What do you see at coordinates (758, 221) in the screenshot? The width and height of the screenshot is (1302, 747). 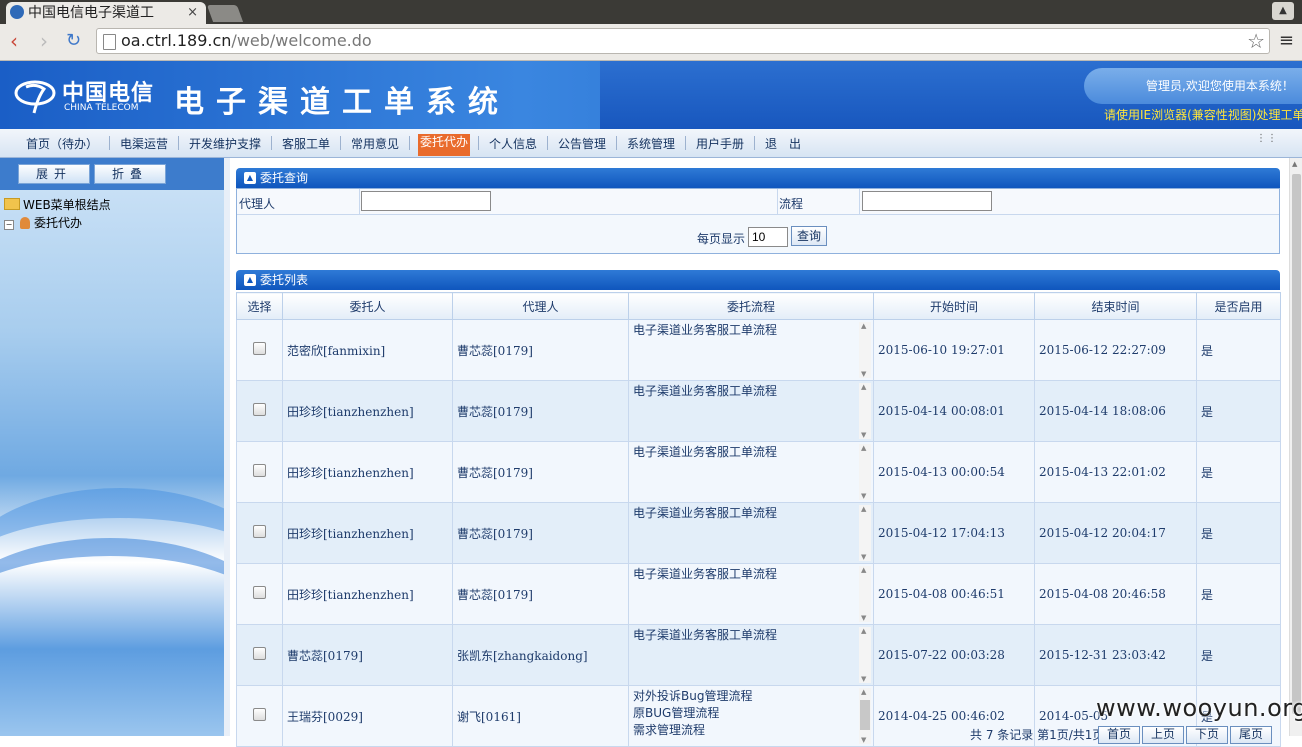 I see `query-form: 代理人 流程 每页显示 查询` at bounding box center [758, 221].